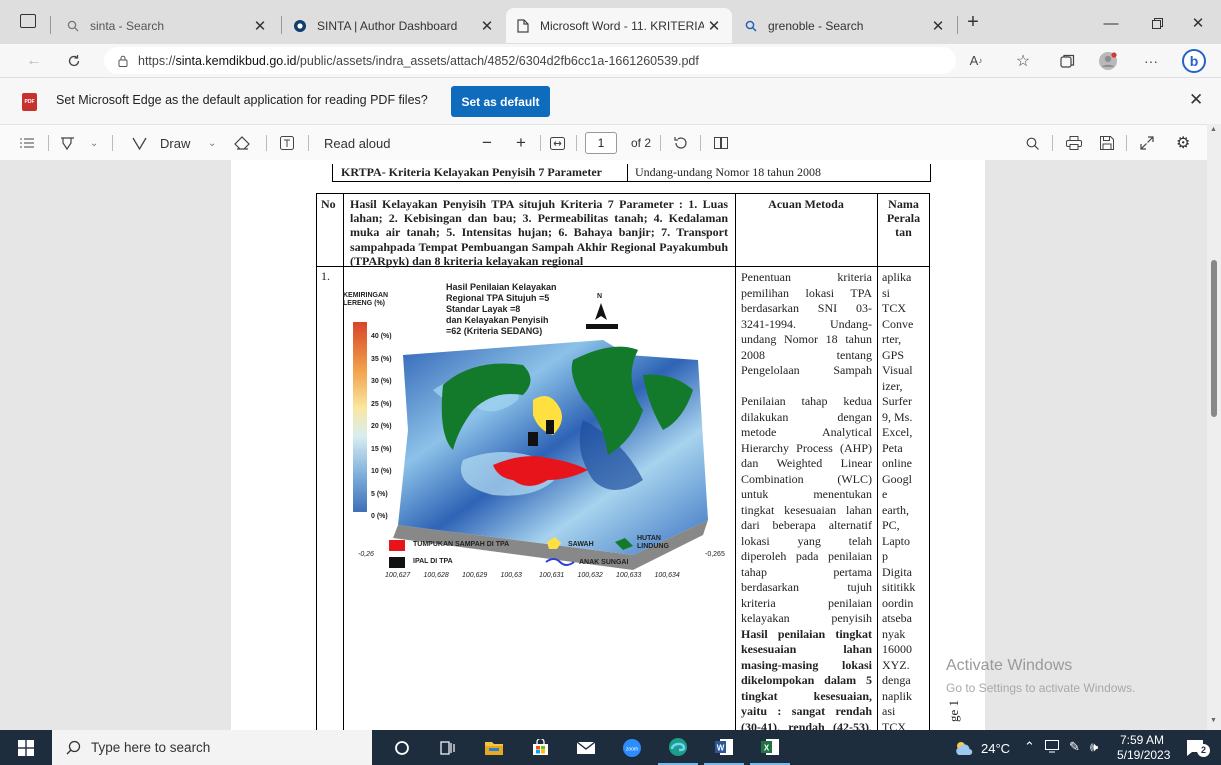 The width and height of the screenshot is (1221, 765). I want to click on weather-icon, so click(964, 747).